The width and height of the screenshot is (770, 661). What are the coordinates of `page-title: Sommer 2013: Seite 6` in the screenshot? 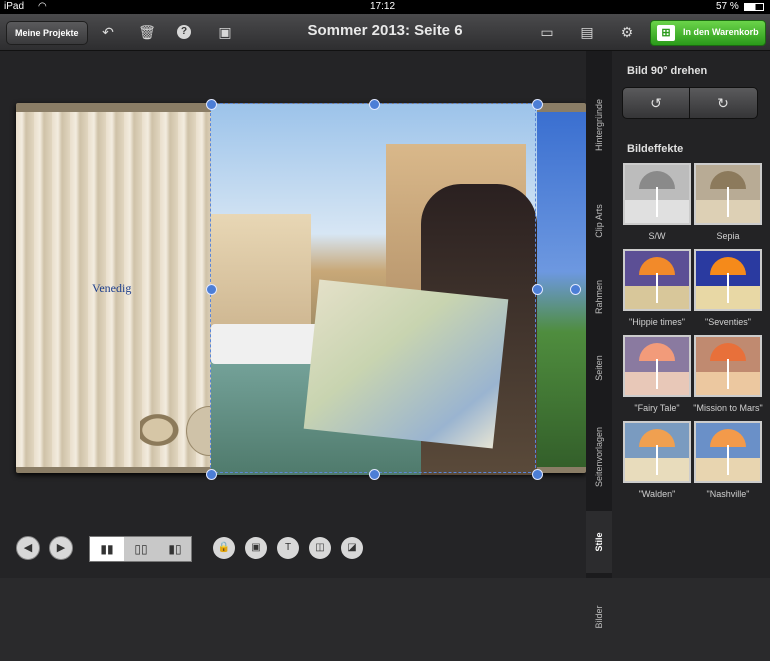 It's located at (385, 30).